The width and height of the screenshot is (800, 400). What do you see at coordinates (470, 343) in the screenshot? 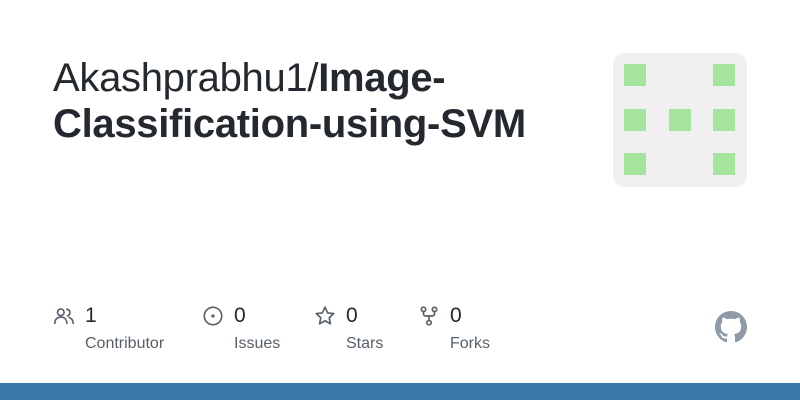
I see `forks-label: Forks` at bounding box center [470, 343].